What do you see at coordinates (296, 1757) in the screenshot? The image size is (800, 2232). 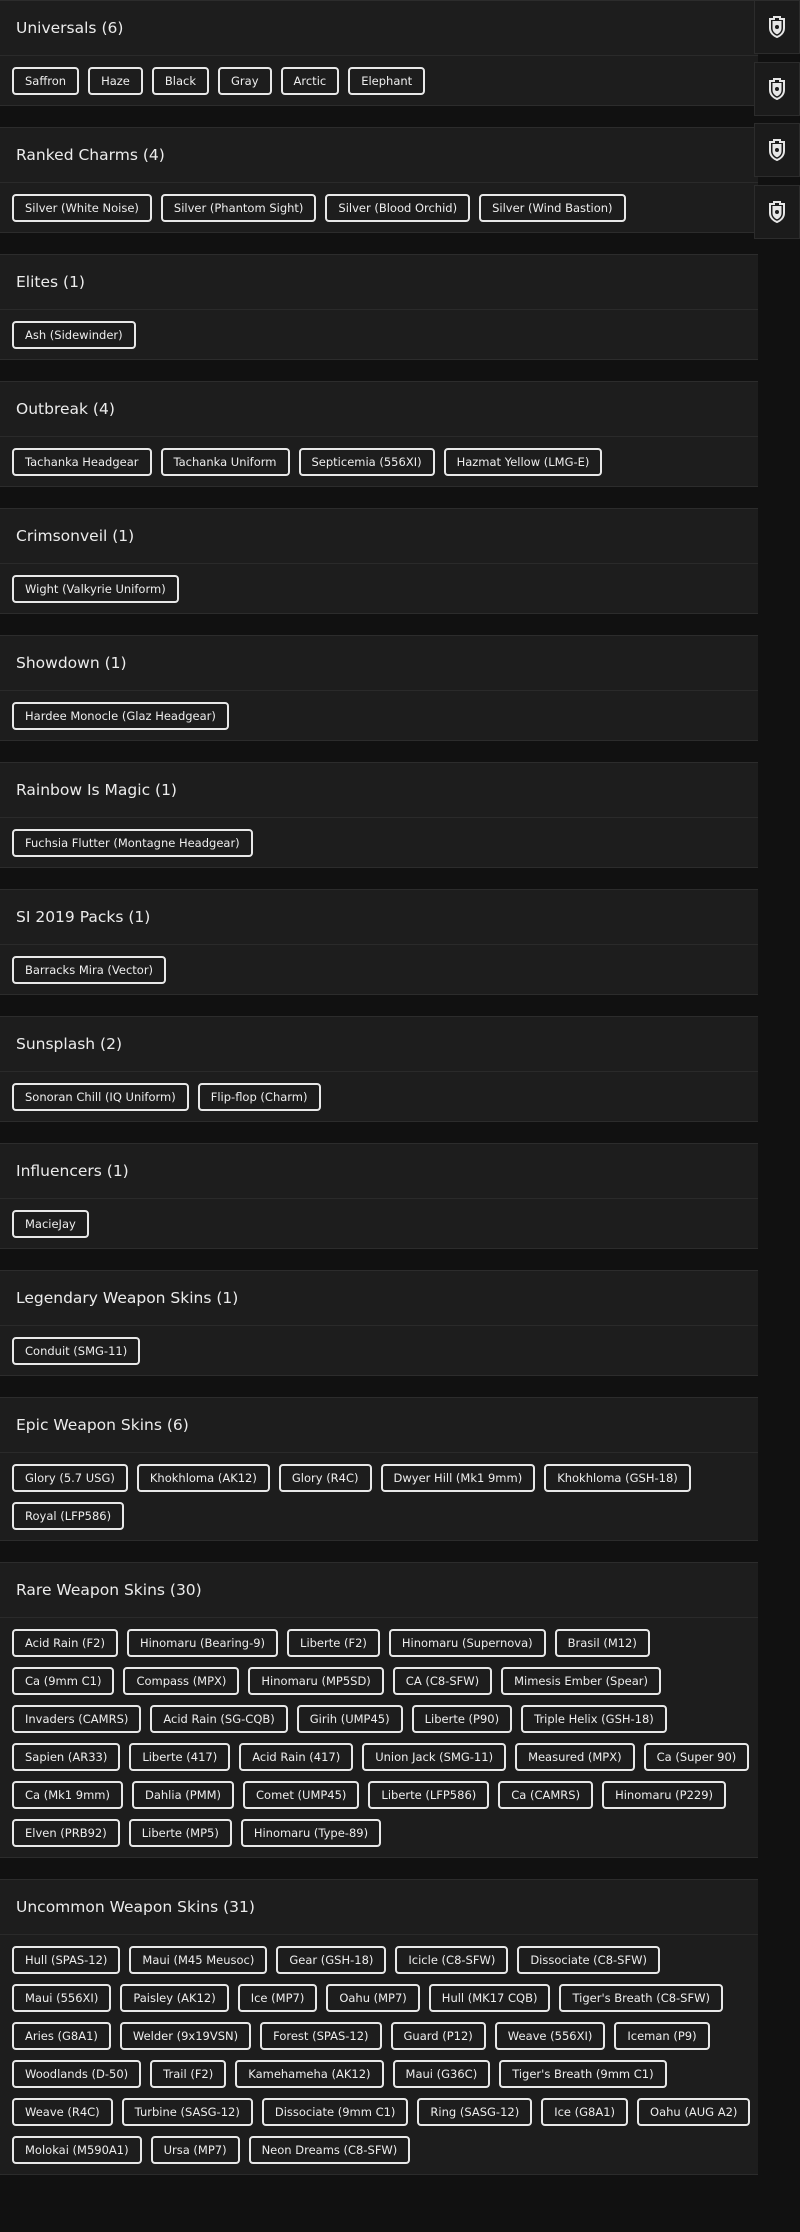 I see `item-chip: Acid Rain (417)` at bounding box center [296, 1757].